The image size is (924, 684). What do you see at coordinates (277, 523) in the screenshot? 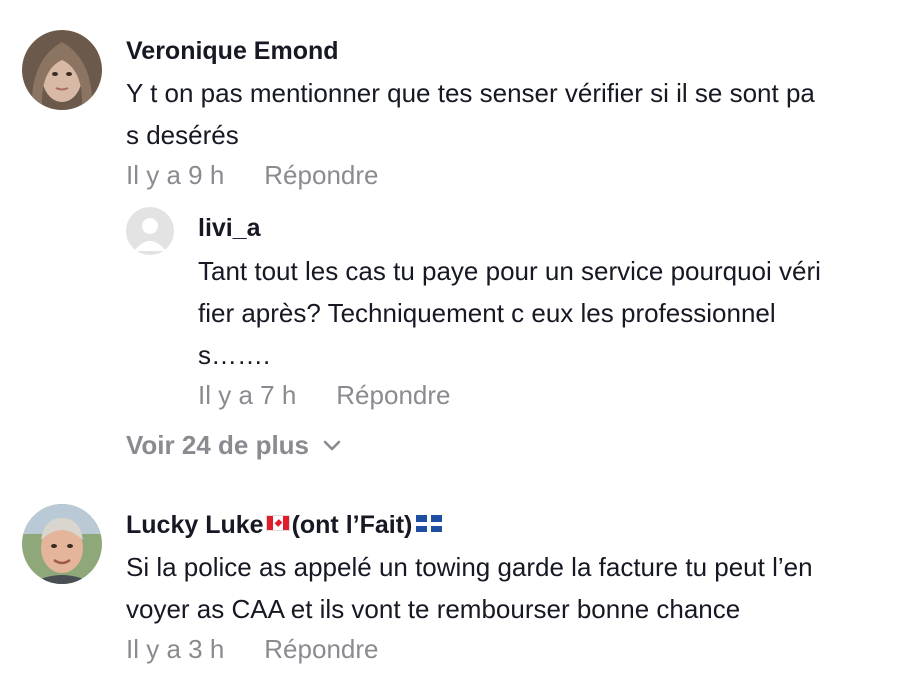
I see `canada-flag-icon` at bounding box center [277, 523].